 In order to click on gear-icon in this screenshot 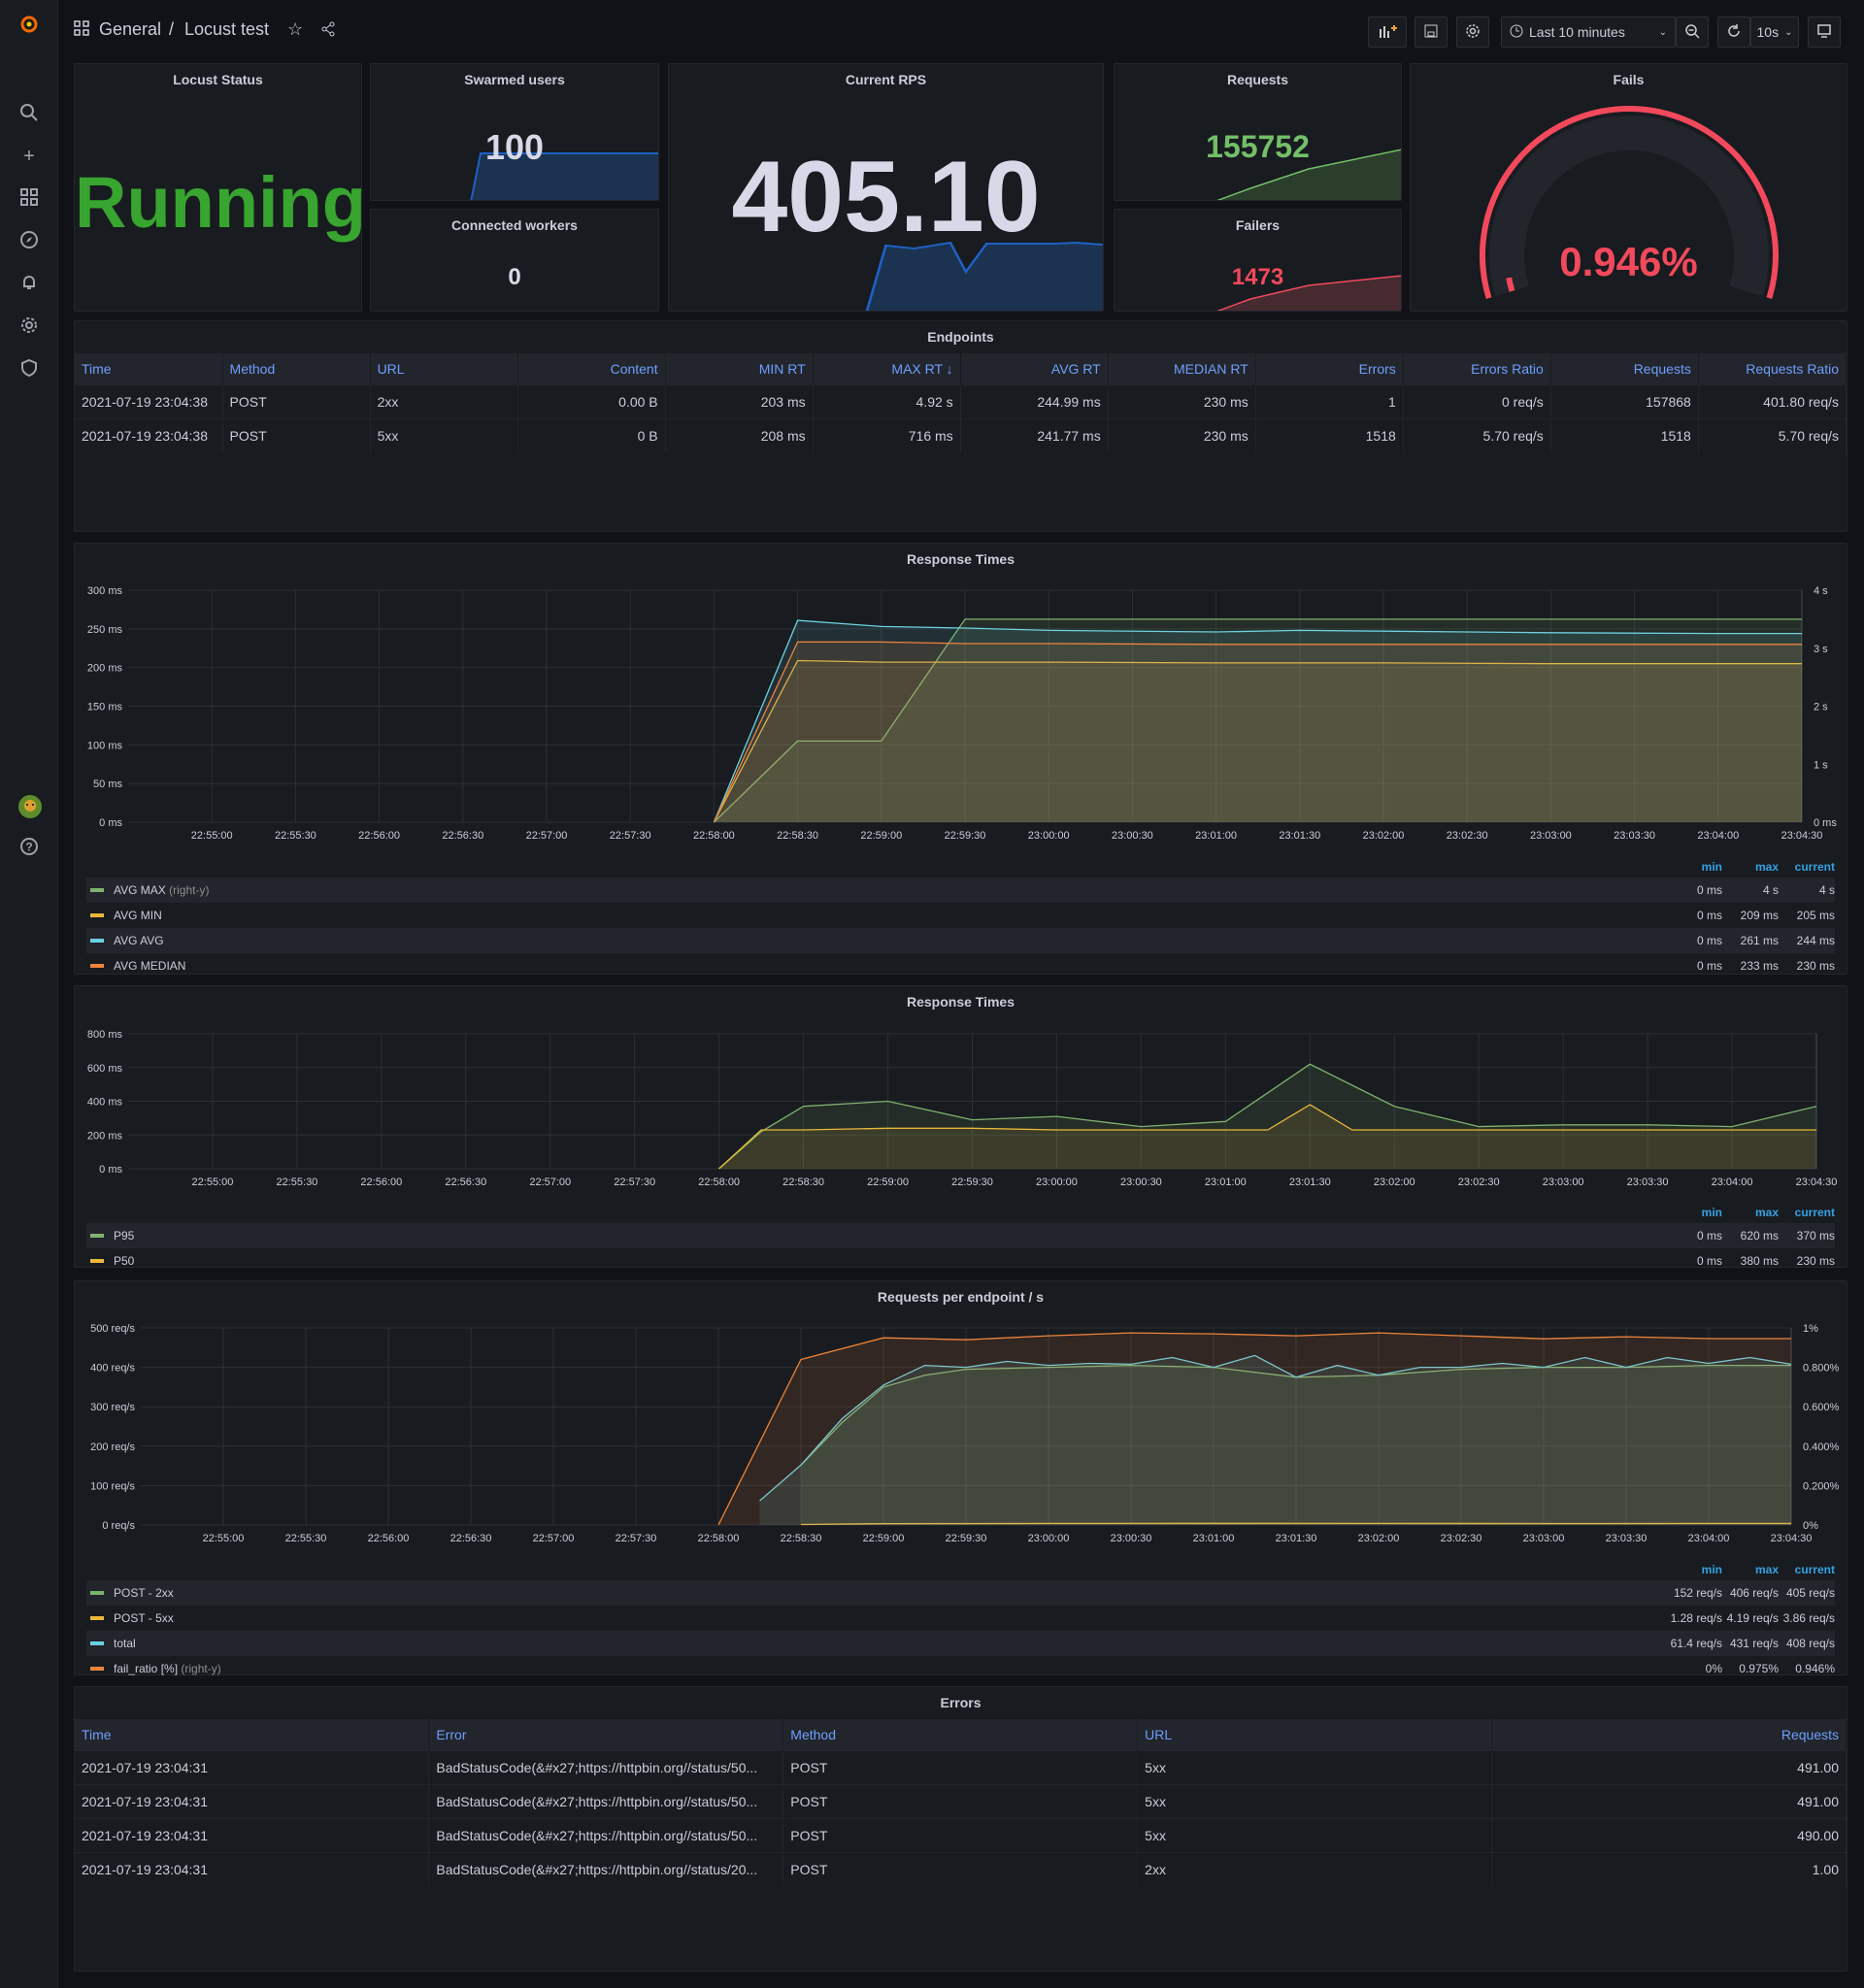, I will do `click(29, 327)`.